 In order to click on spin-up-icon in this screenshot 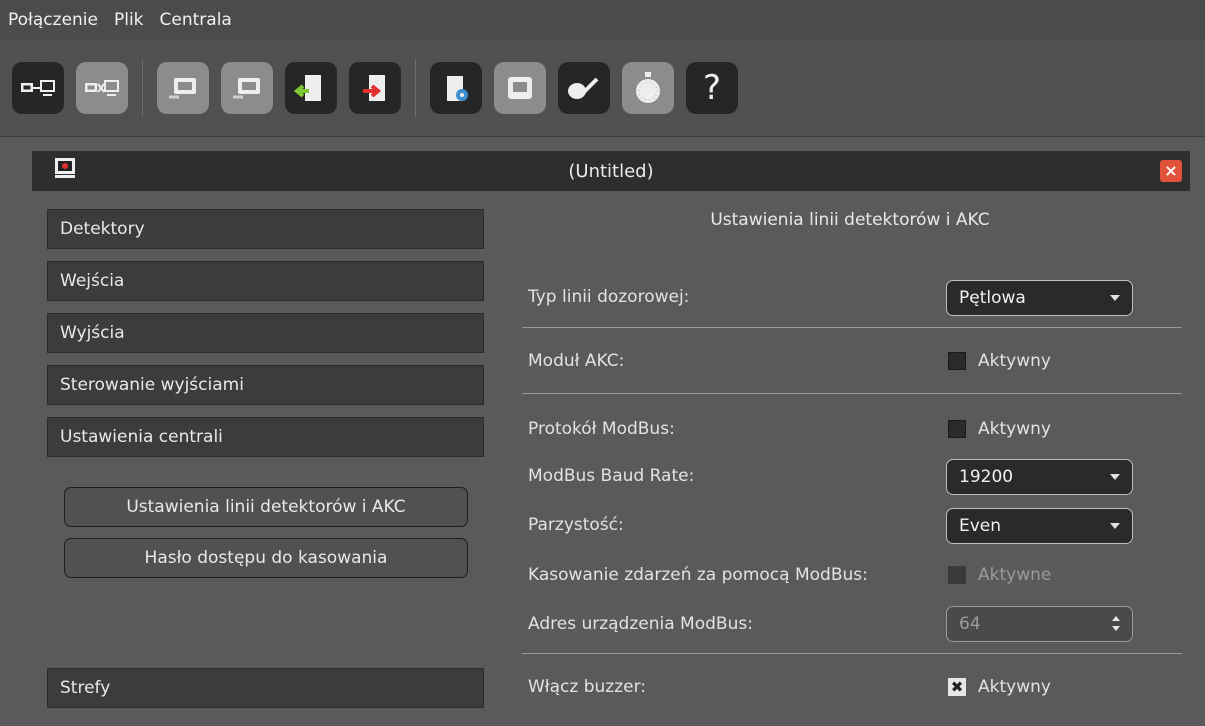, I will do `click(1116, 618)`.